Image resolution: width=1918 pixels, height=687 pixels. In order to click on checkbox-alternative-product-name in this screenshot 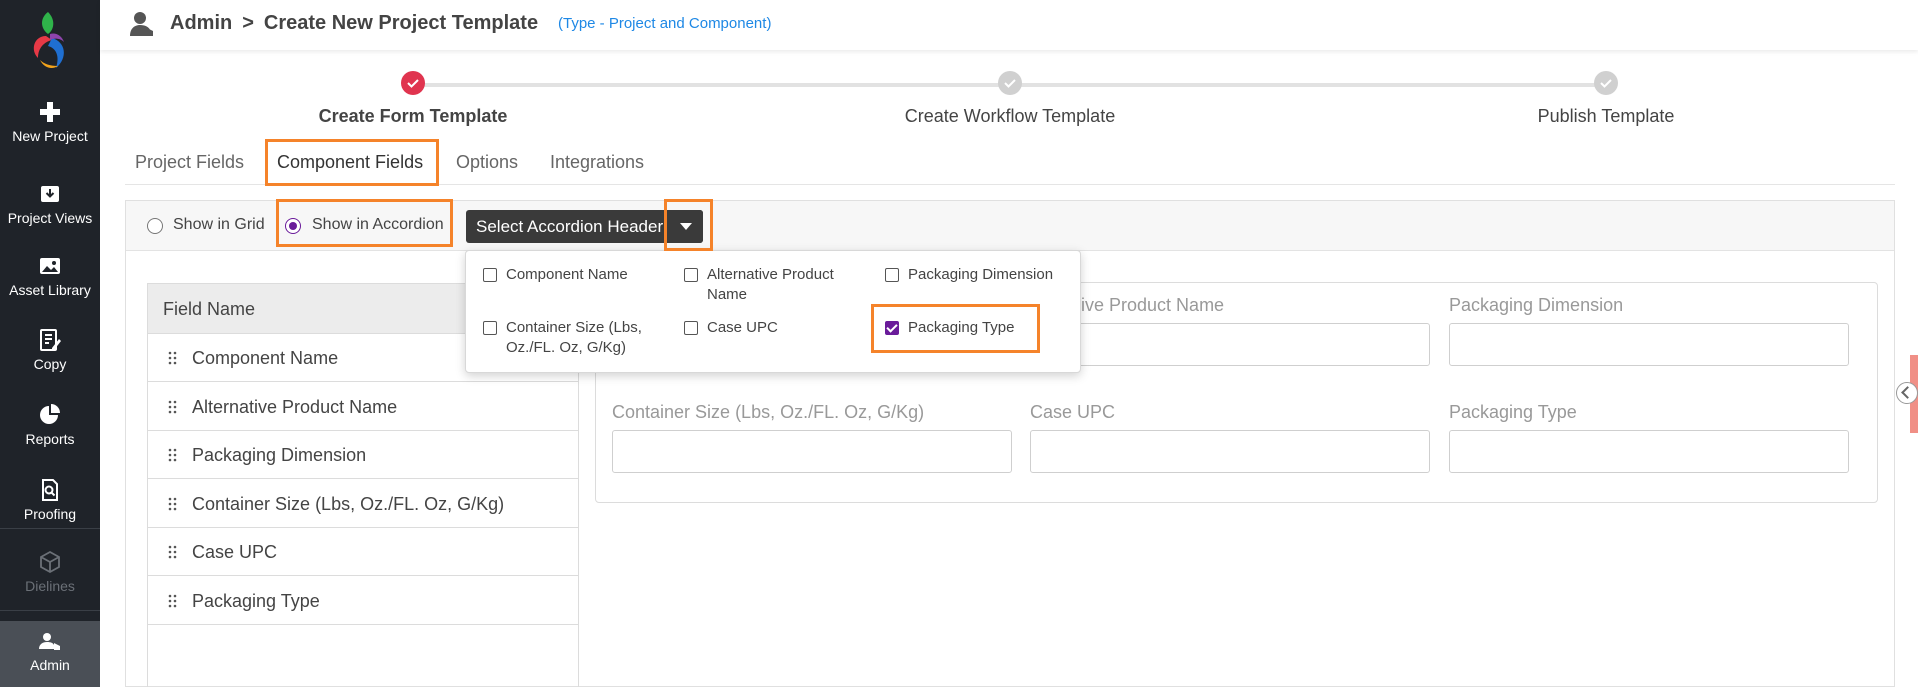, I will do `click(691, 275)`.